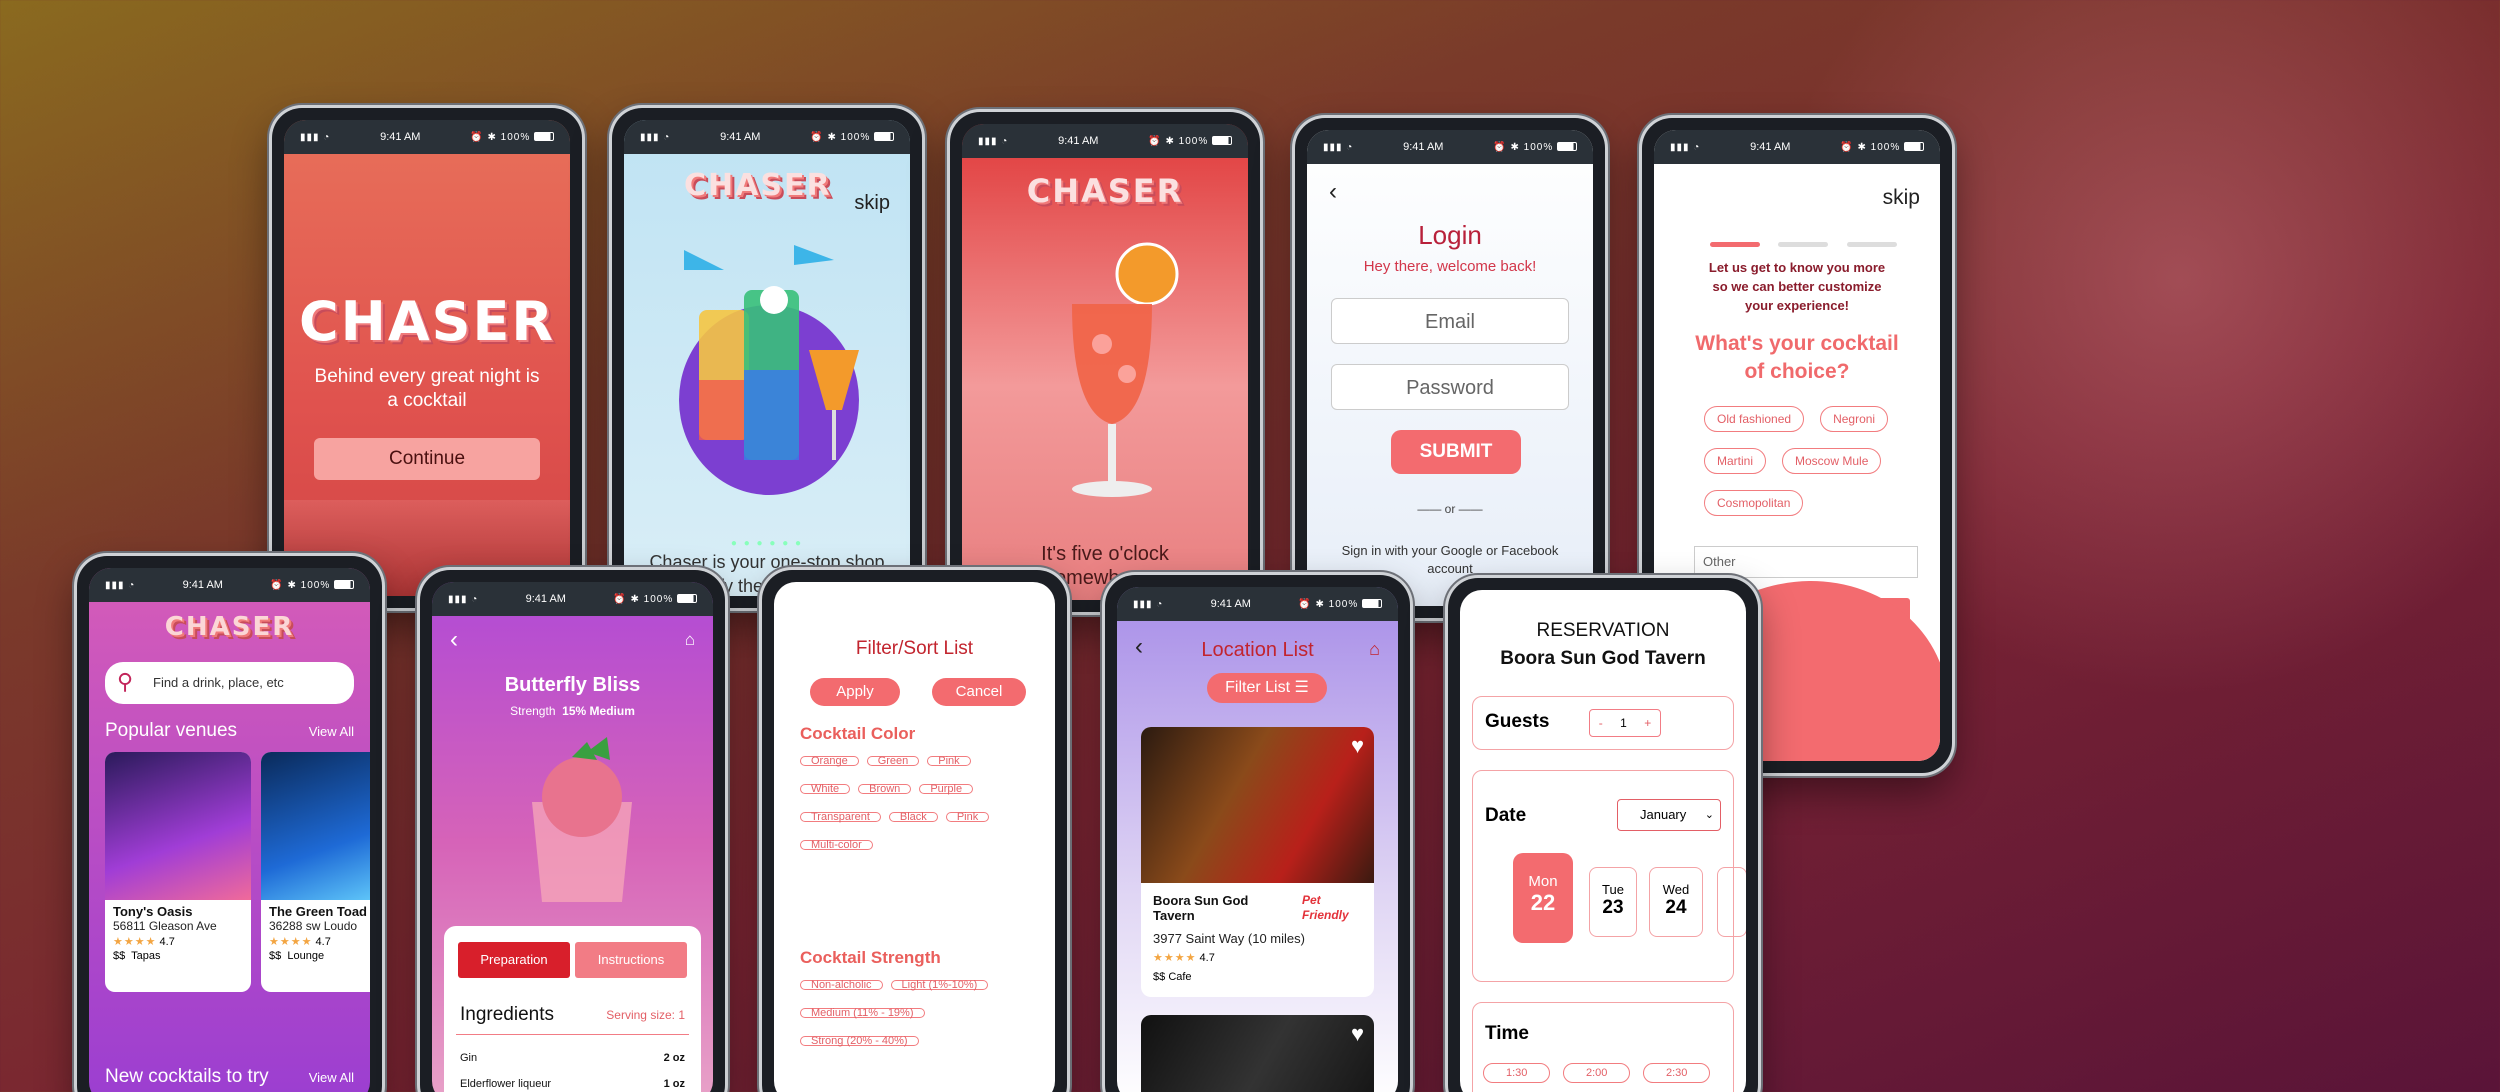 This screenshot has width=2500, height=1092. What do you see at coordinates (1325, 907) in the screenshot?
I see `location-tag: Pet Friendly` at bounding box center [1325, 907].